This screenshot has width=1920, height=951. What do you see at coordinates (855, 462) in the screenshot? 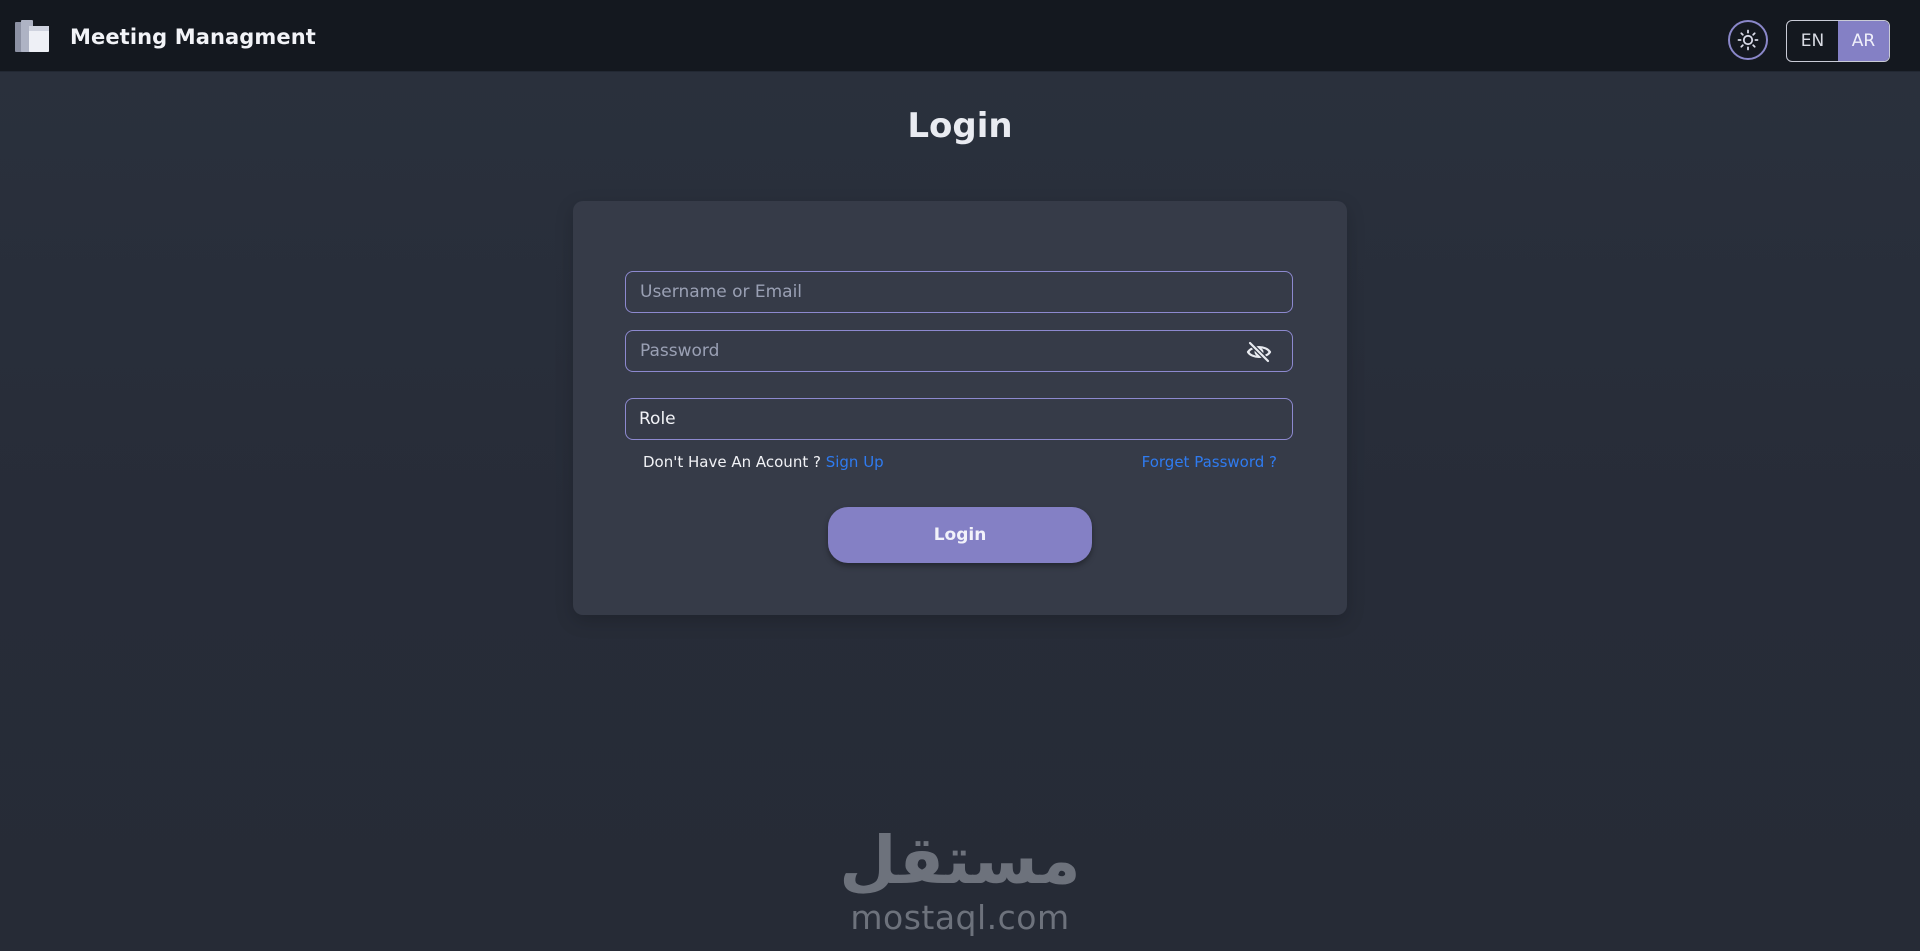
I see `sign-up-link: Sign Up` at bounding box center [855, 462].